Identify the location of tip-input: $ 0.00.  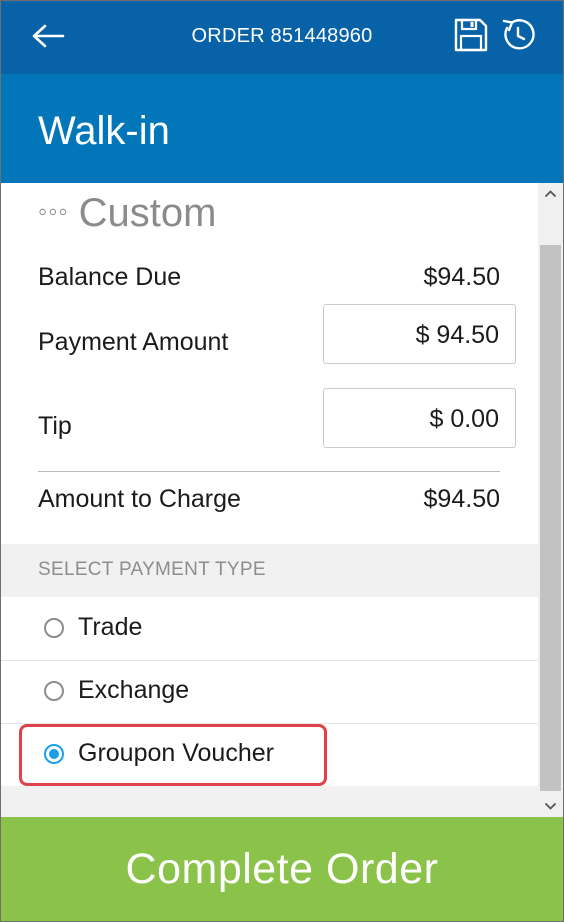
(419, 418).